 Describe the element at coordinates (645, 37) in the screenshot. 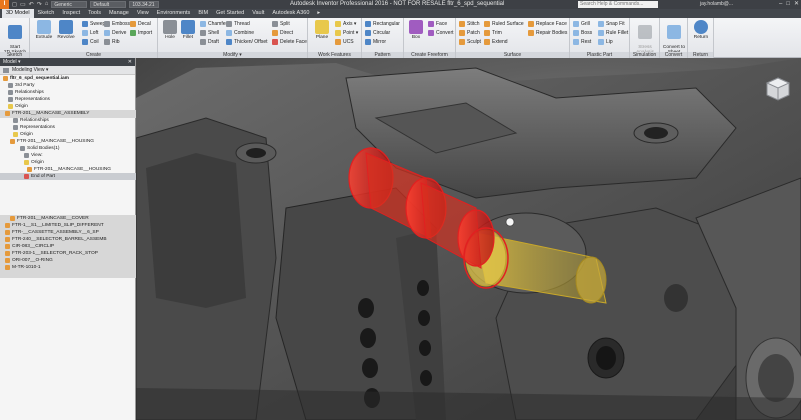

I see `stress-analysis-button: Stress Analysis` at that location.